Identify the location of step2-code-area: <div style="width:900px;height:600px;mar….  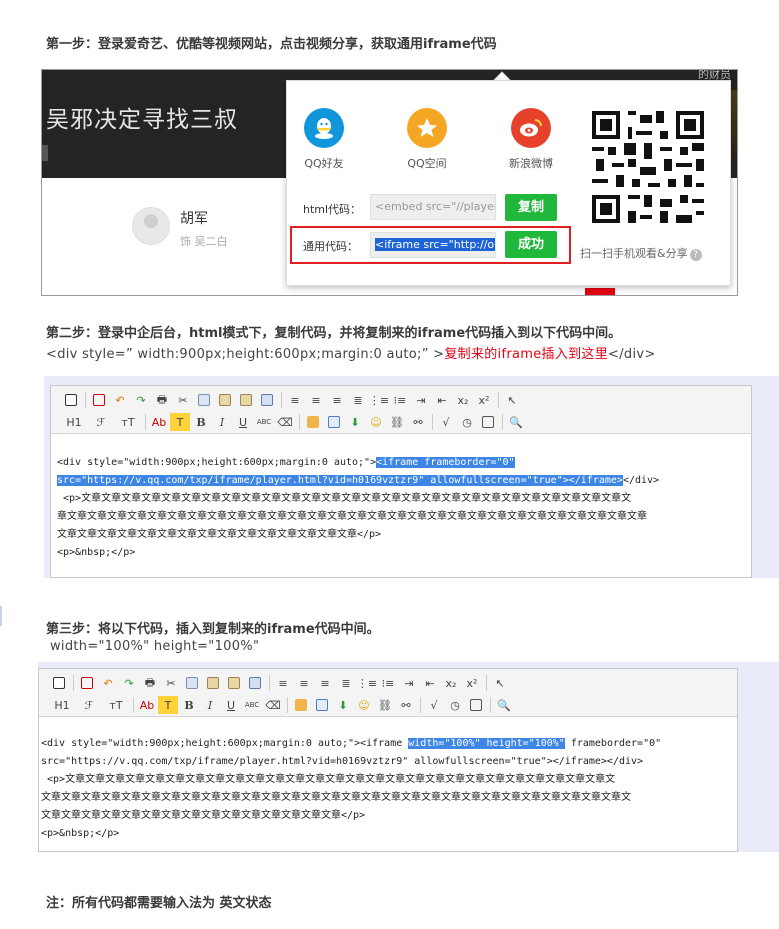
(401, 505).